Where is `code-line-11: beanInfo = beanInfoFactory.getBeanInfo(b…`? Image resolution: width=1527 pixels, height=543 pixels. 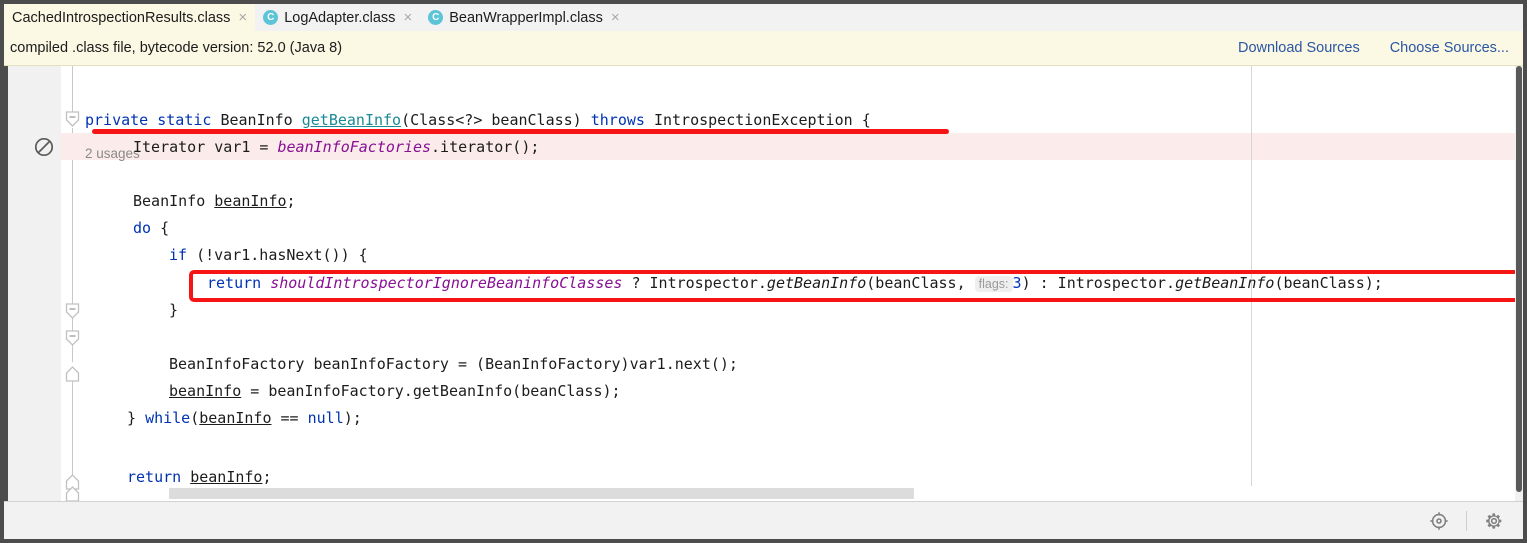 code-line-11: beanInfo = beanInfoFactory.getBeanInfo(b… is located at coordinates (395, 391).